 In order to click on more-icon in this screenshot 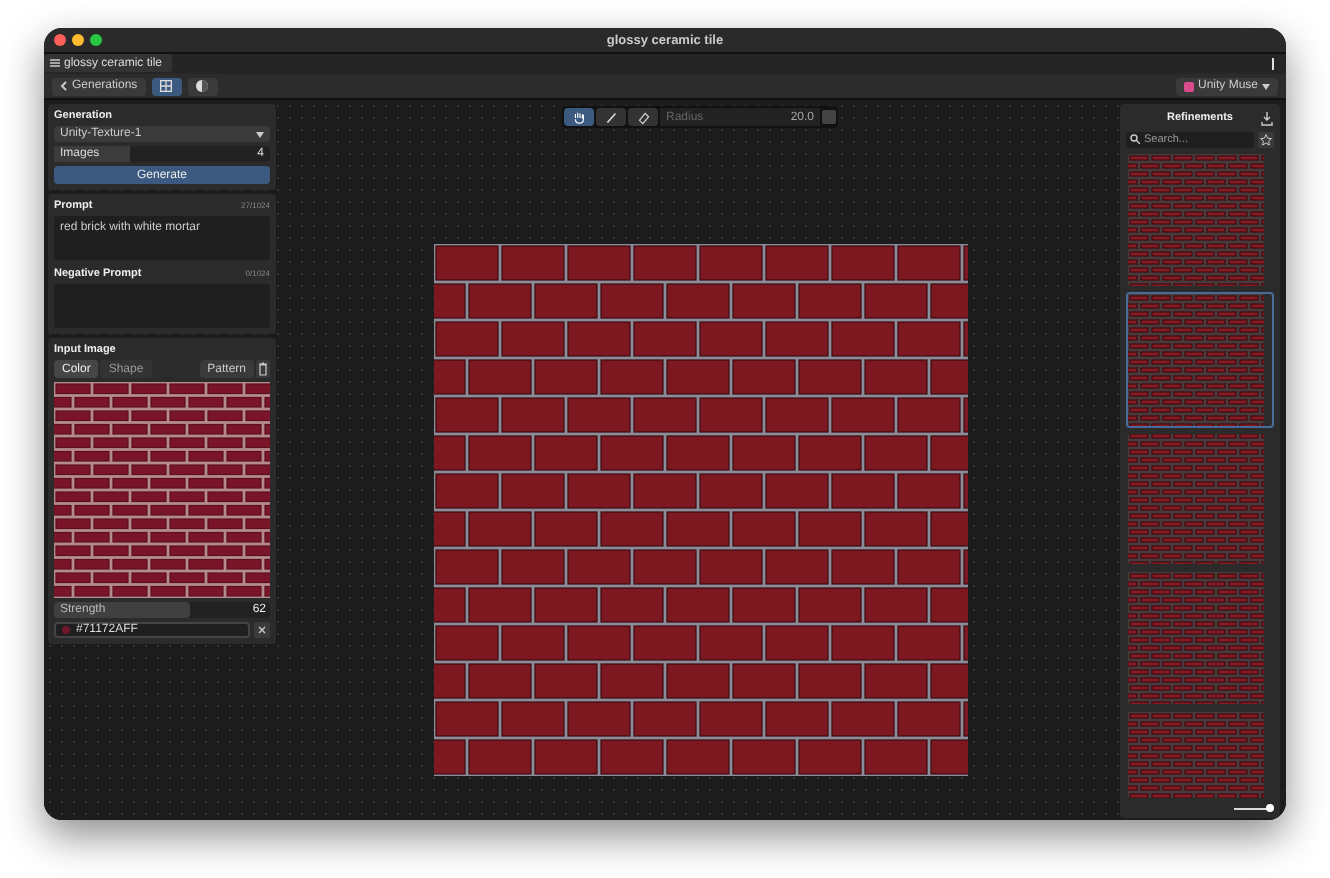, I will do `click(1273, 64)`.